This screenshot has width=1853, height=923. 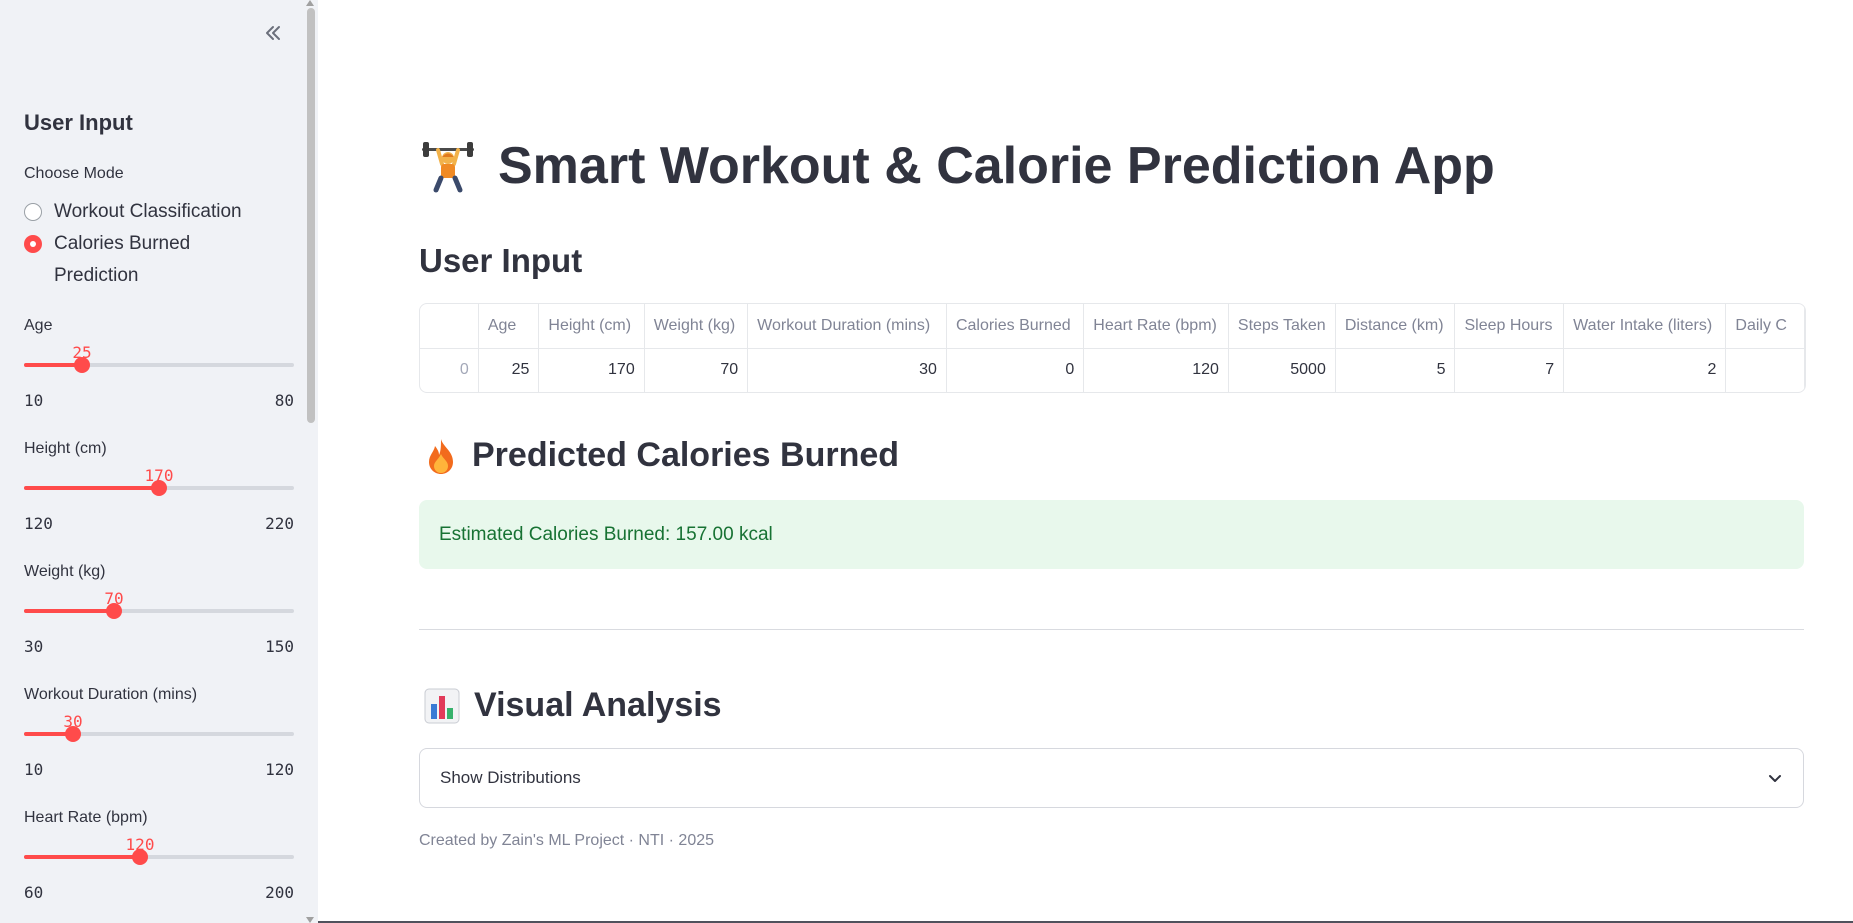 I want to click on column-header: Sleep Hours, so click(x=1509, y=326).